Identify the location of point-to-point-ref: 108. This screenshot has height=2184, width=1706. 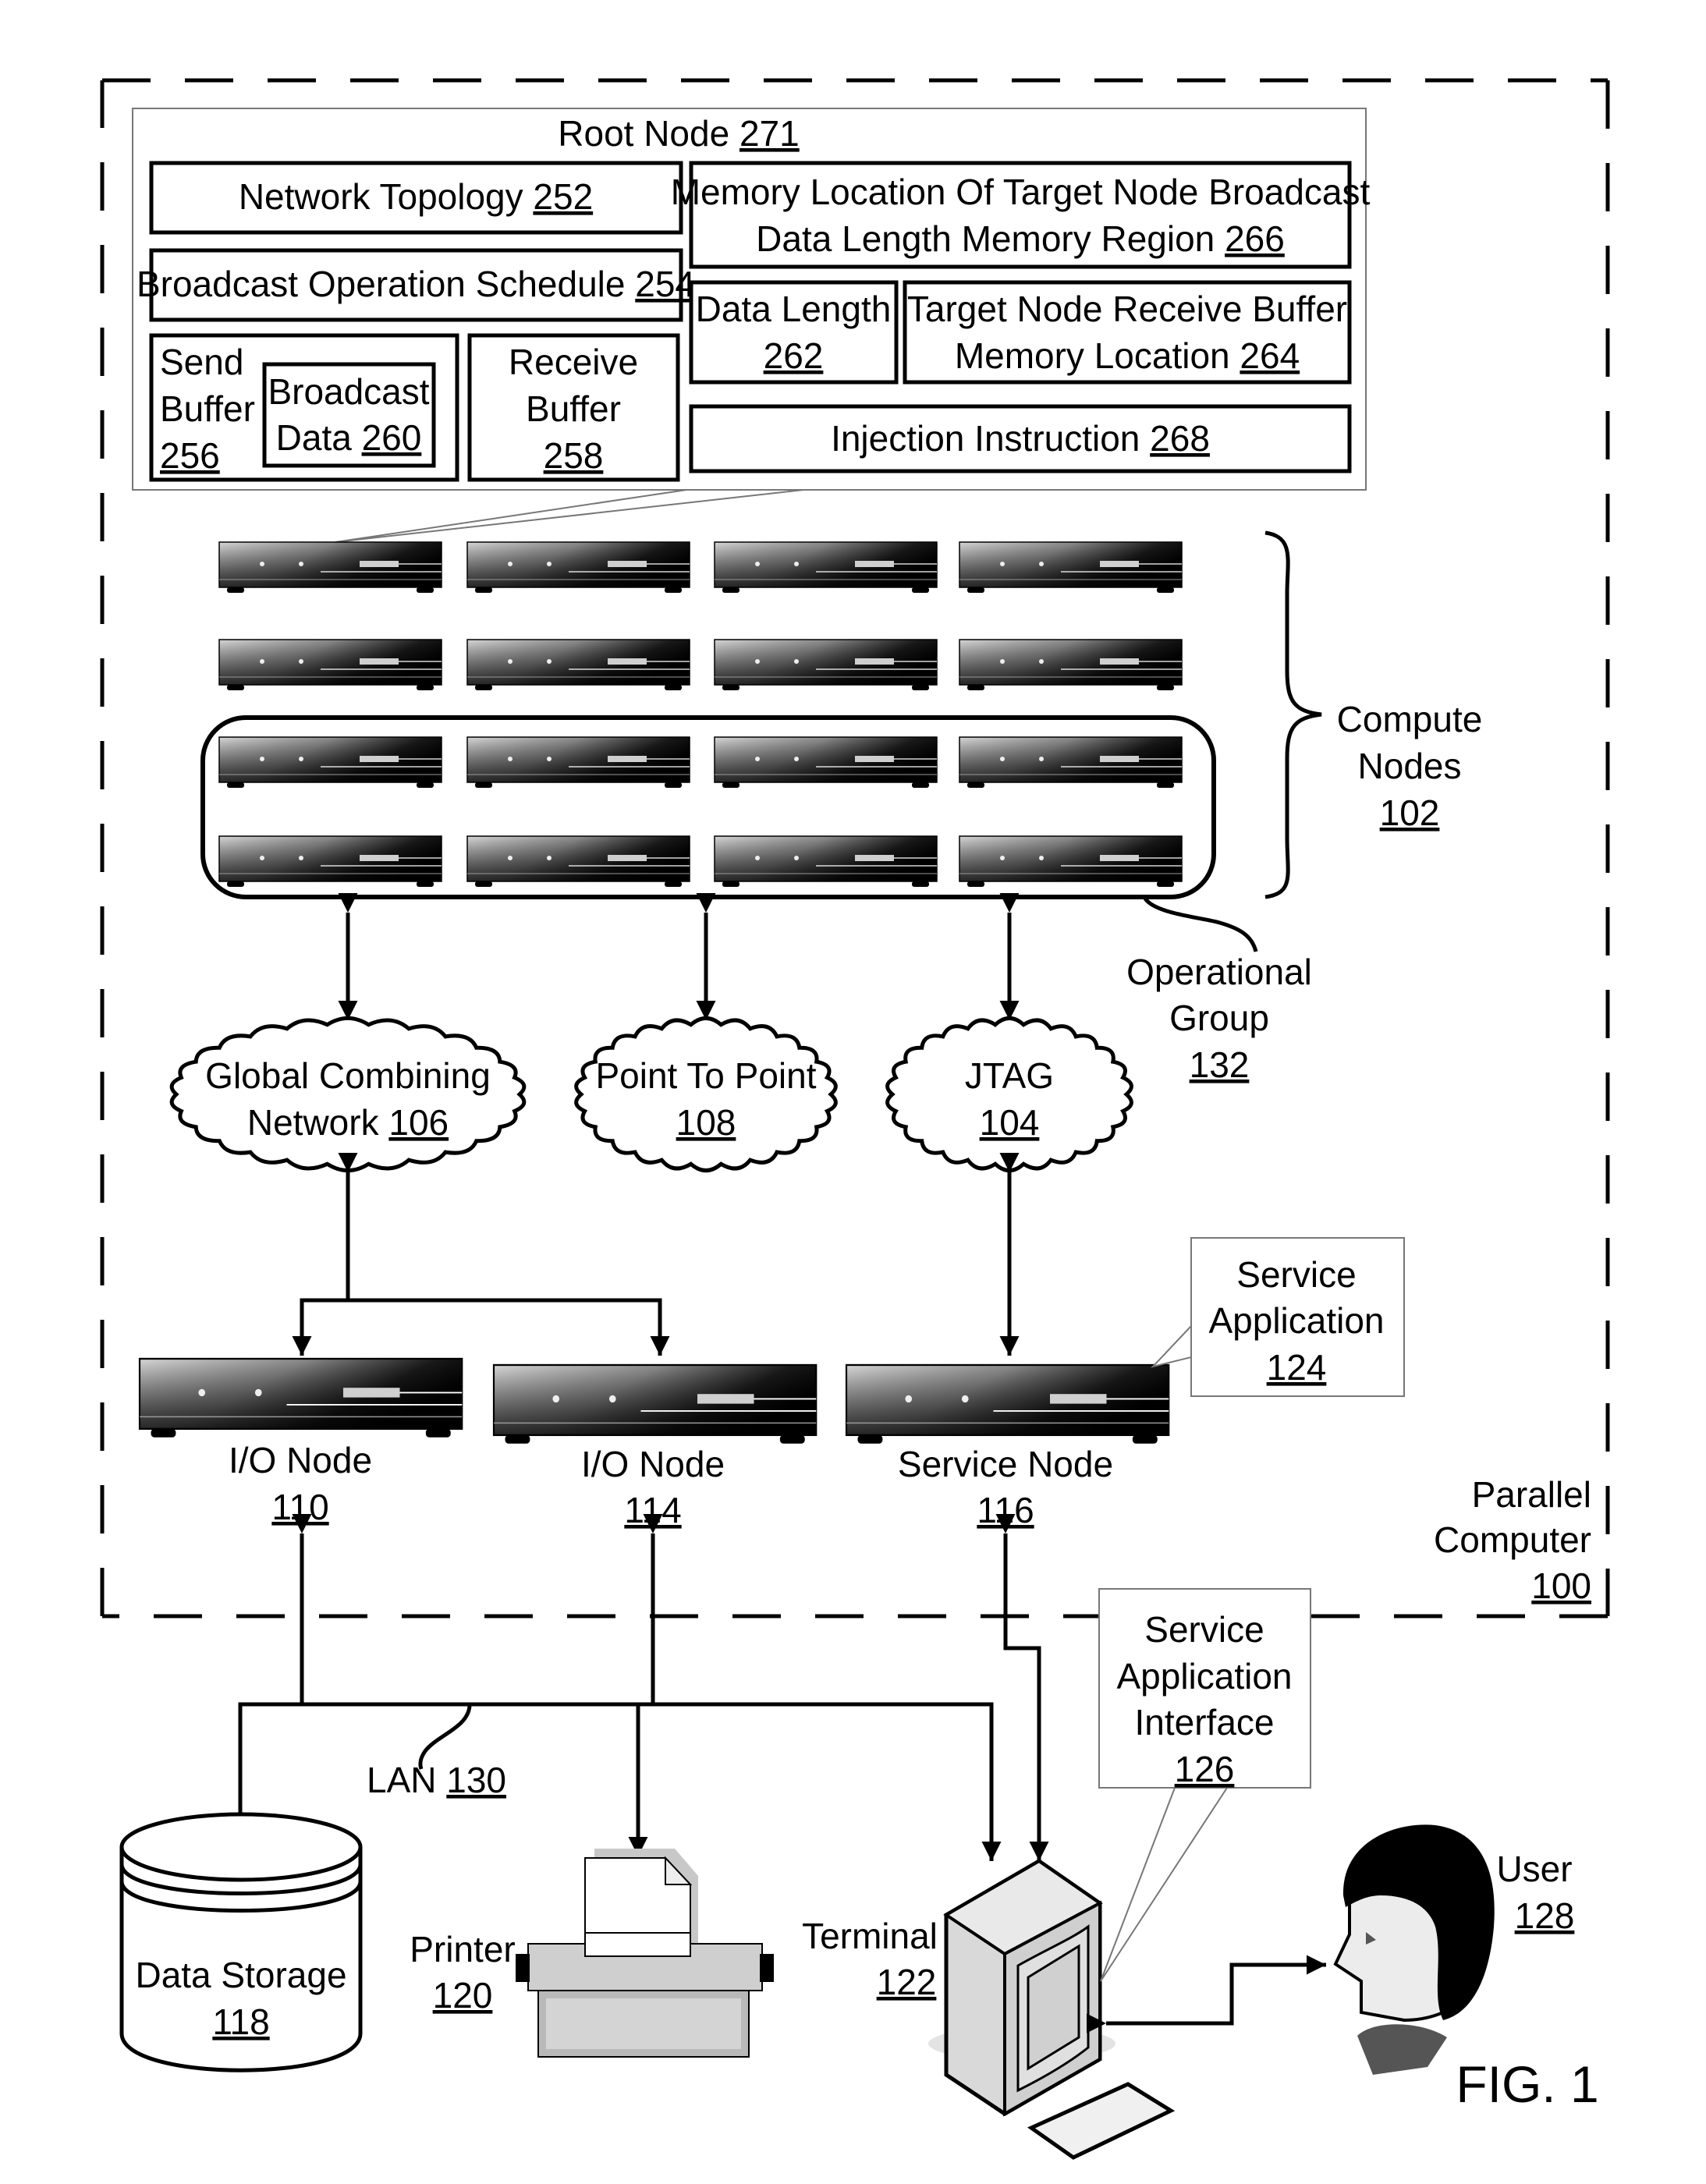
(706, 1123).